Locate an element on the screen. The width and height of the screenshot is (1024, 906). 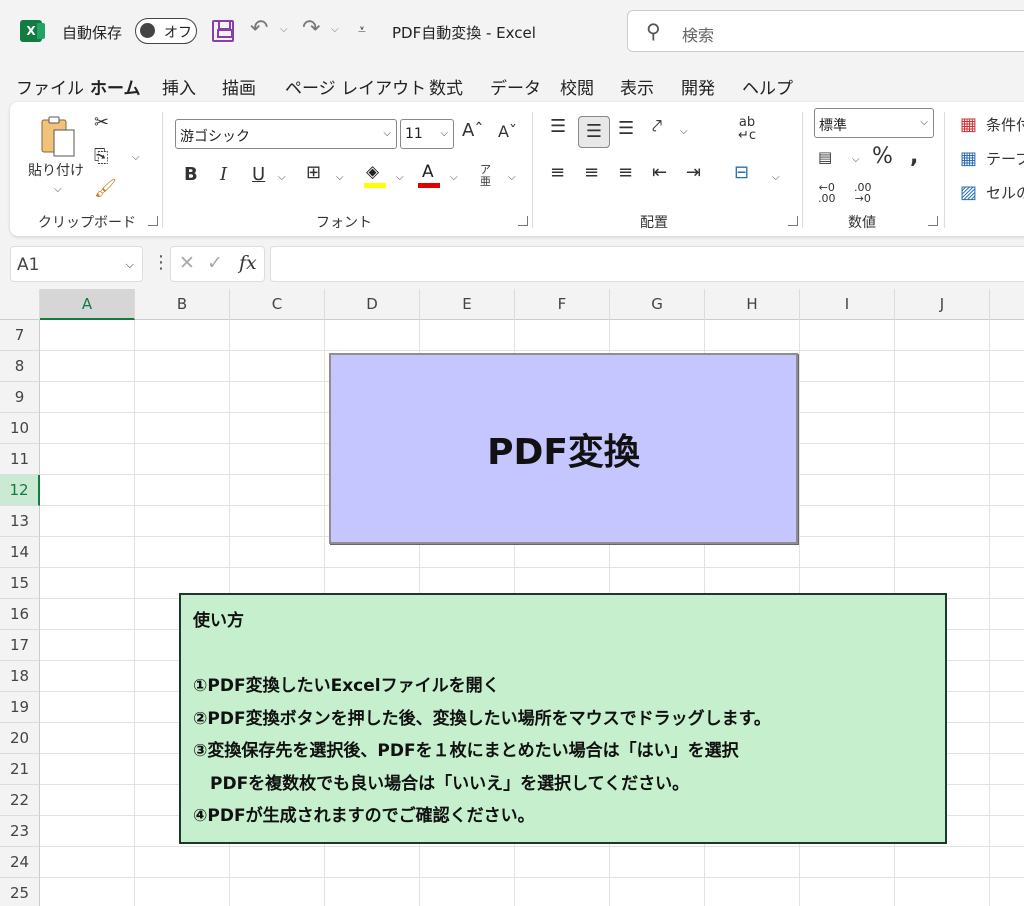
paste-button: 貼り付け is located at coordinates (56, 170).